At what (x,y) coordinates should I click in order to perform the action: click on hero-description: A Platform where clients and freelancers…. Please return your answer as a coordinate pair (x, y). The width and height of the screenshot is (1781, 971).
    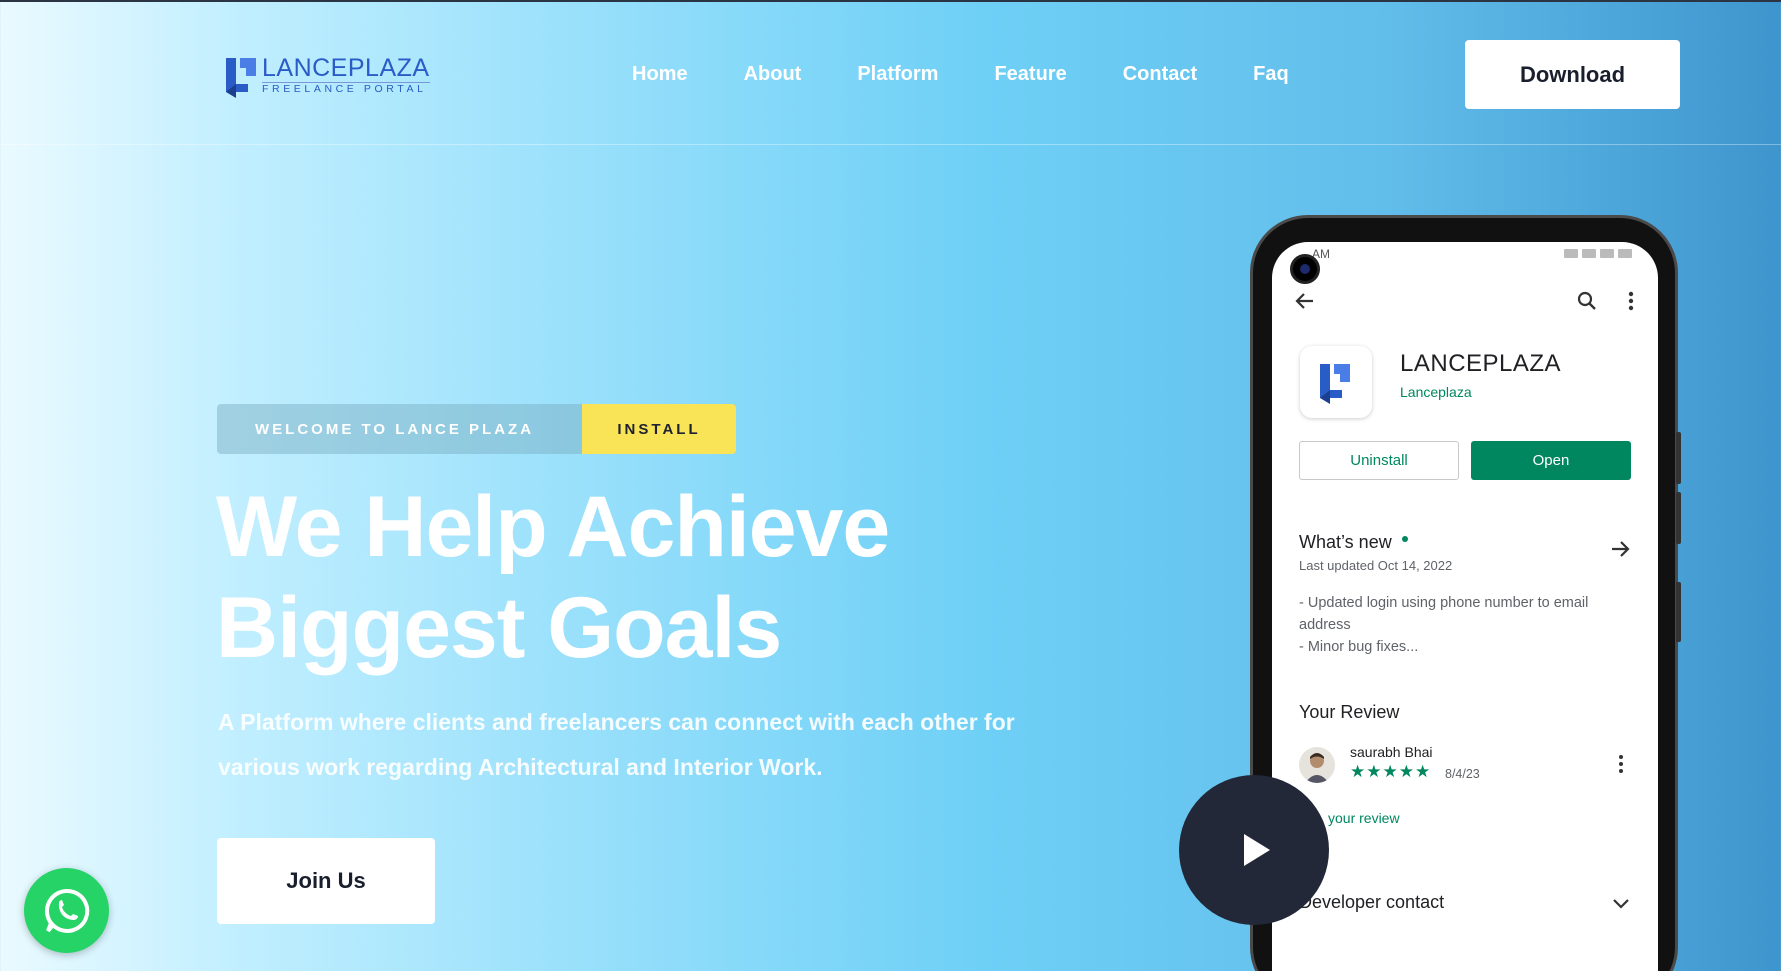
    Looking at the image, I should click on (616, 744).